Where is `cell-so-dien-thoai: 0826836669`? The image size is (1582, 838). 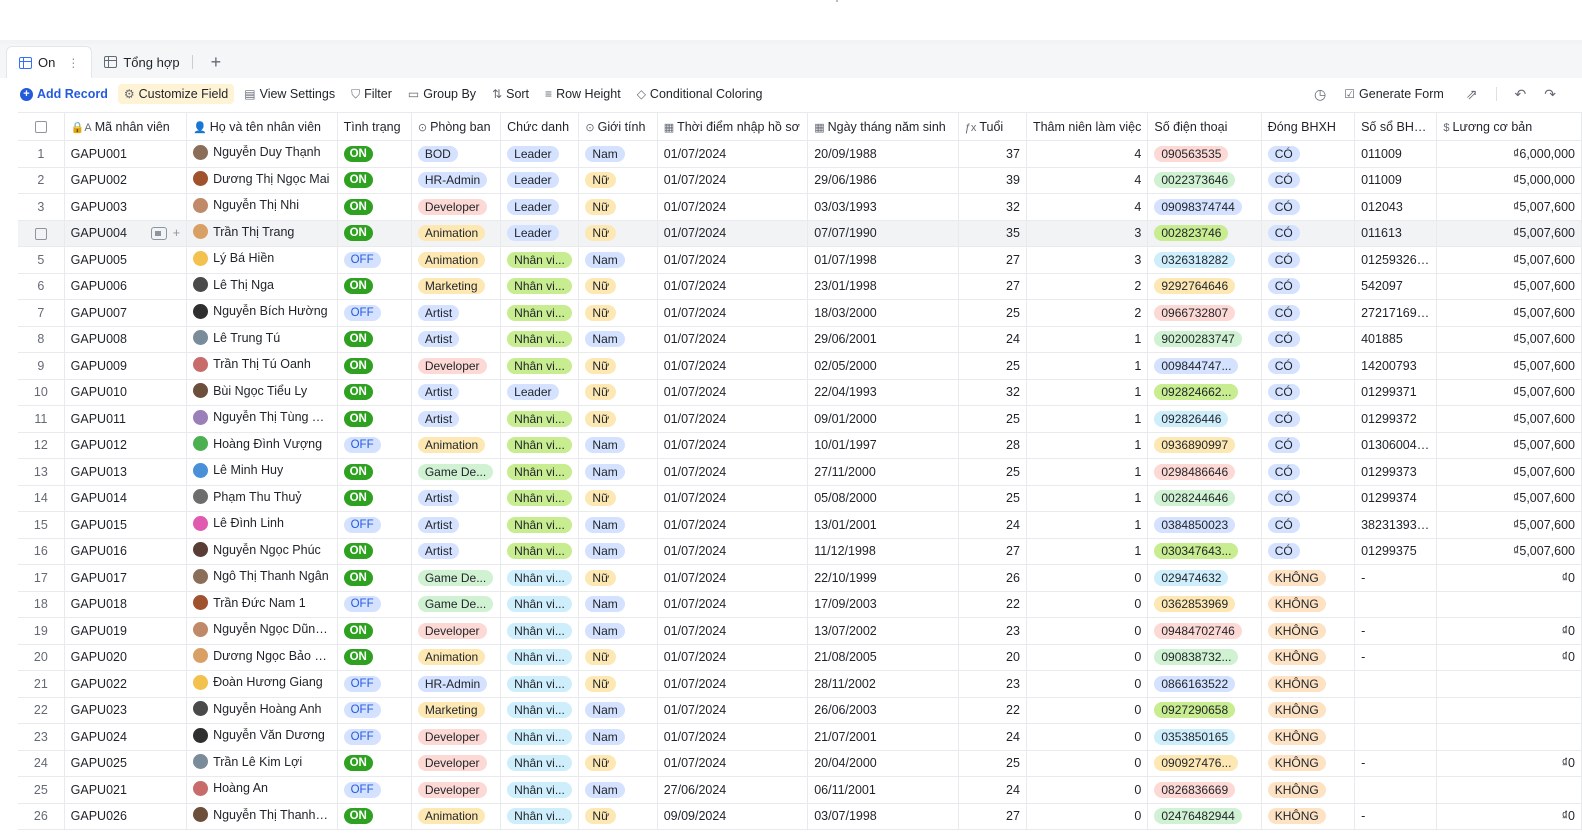
cell-so-dien-thoai: 0826836669 is located at coordinates (1204, 790).